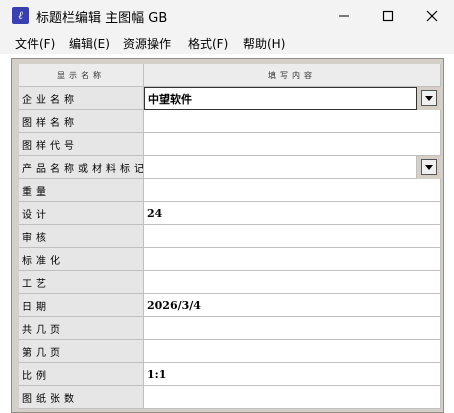 The height and width of the screenshot is (413, 454). What do you see at coordinates (292, 75) in the screenshot?
I see `header-value-column: 填写内容` at bounding box center [292, 75].